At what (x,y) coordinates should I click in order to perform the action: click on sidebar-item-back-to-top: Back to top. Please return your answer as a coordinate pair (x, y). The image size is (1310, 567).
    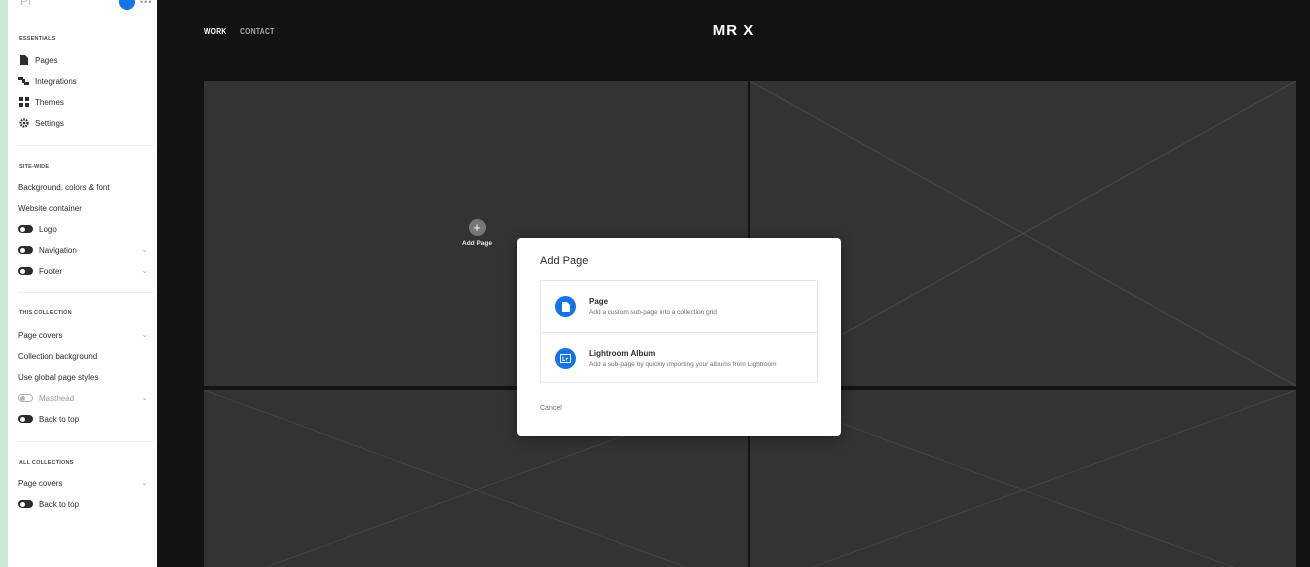
    Looking at the image, I should click on (83, 419).